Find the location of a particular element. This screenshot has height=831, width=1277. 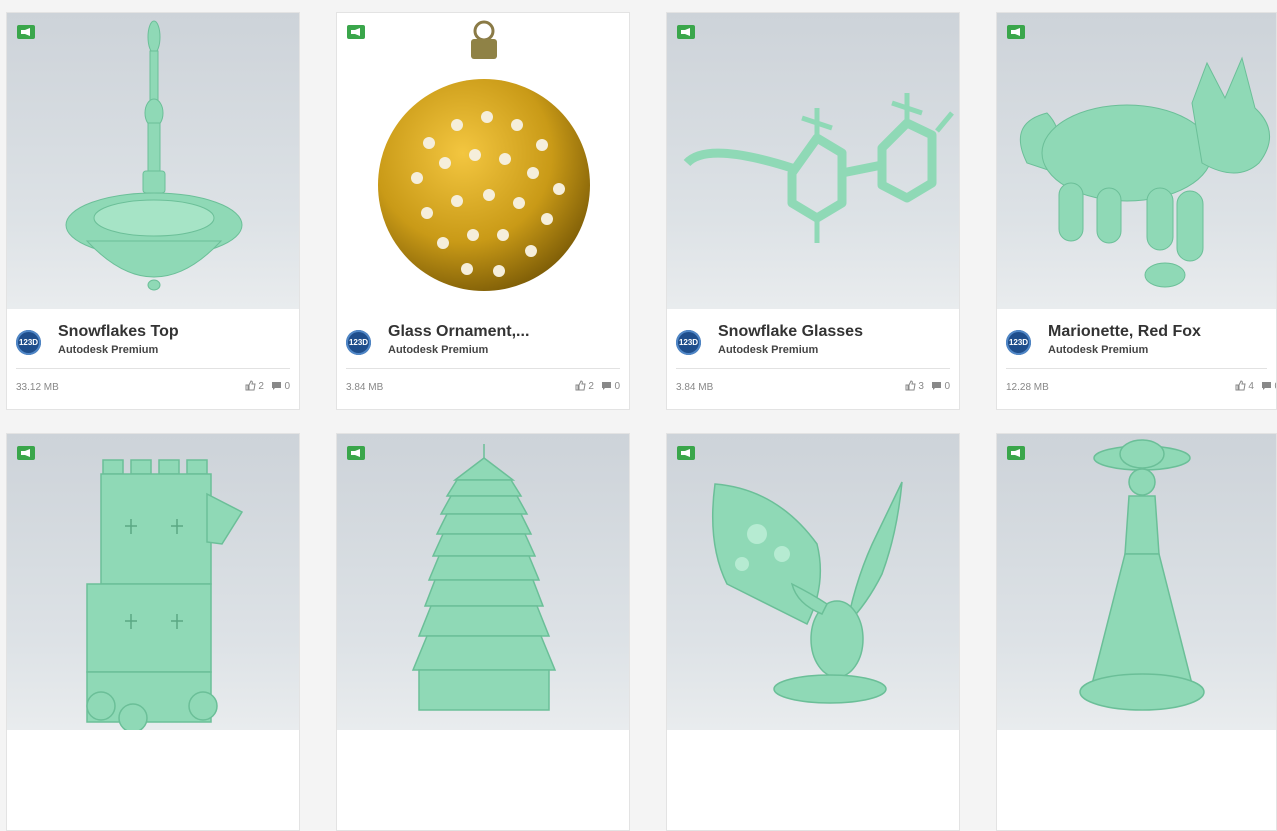

fox-icon is located at coordinates (1145, 172).